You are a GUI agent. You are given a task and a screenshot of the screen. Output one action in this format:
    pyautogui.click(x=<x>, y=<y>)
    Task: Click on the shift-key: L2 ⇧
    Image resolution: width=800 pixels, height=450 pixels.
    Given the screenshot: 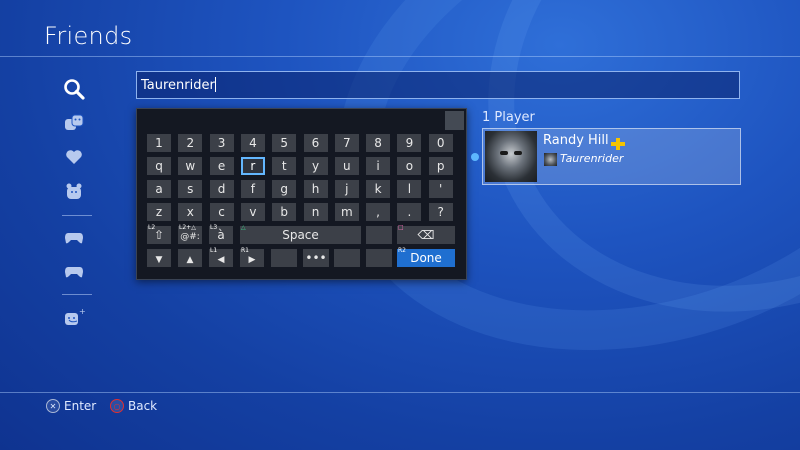 What is the action you would take?
    pyautogui.click(x=159, y=234)
    